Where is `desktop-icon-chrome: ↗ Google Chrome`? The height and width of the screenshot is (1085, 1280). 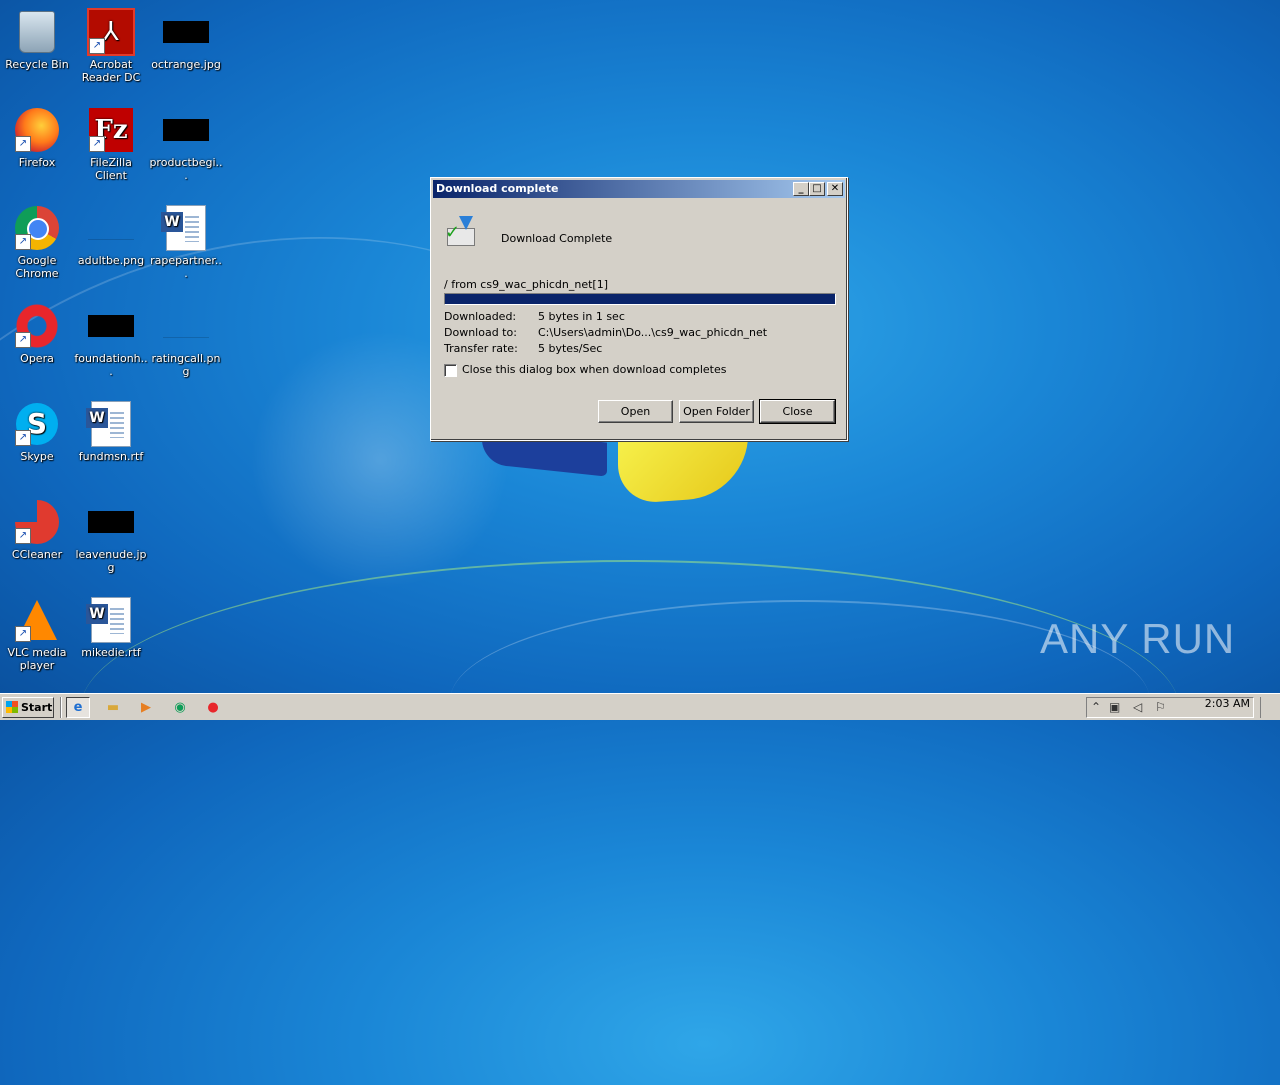 desktop-icon-chrome: ↗ Google Chrome is located at coordinates (37, 242).